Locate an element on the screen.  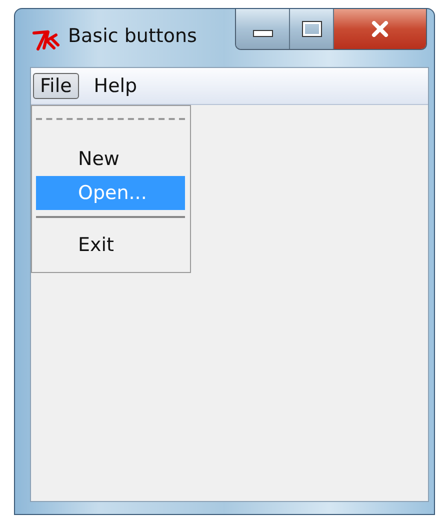
window-title: Basic buttons is located at coordinates (132, 36).